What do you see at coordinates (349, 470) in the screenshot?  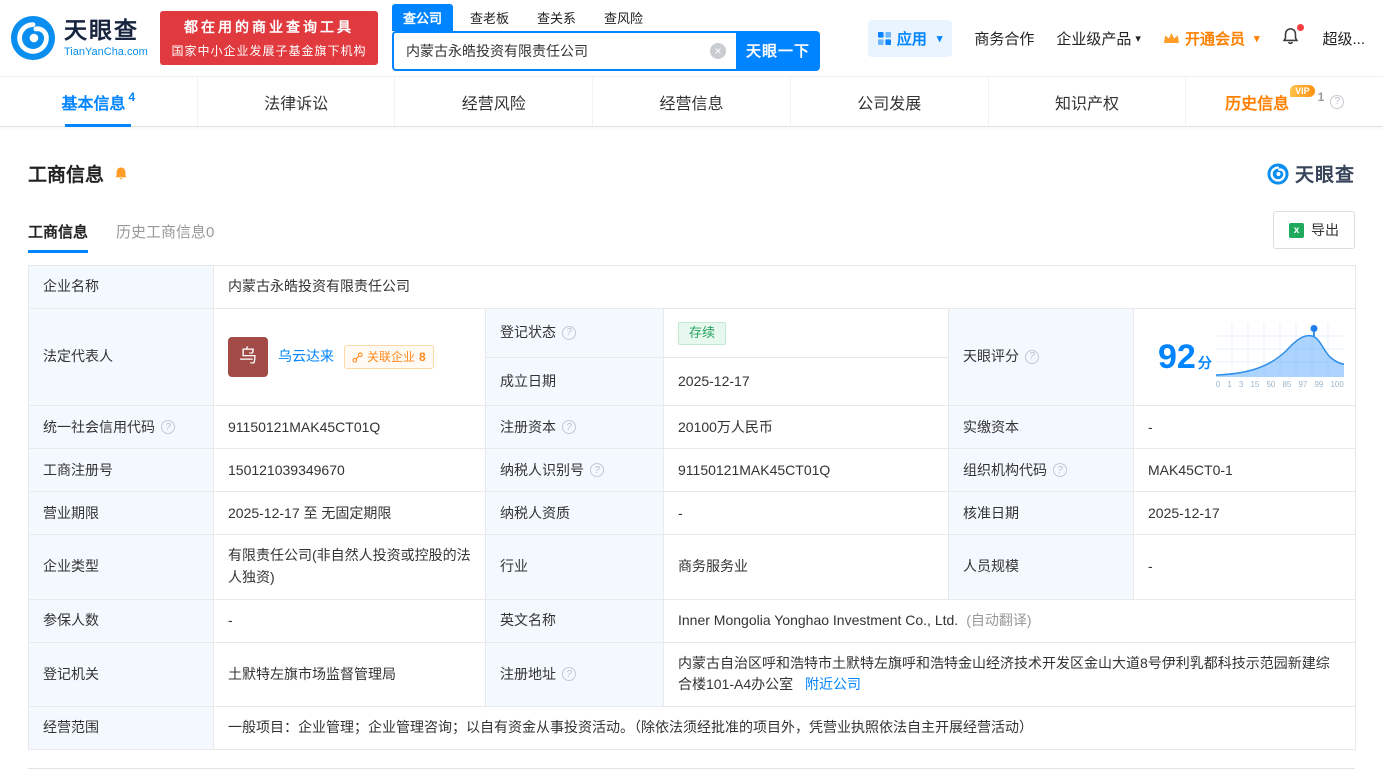 I see `value-reg-number: 150121039349670` at bounding box center [349, 470].